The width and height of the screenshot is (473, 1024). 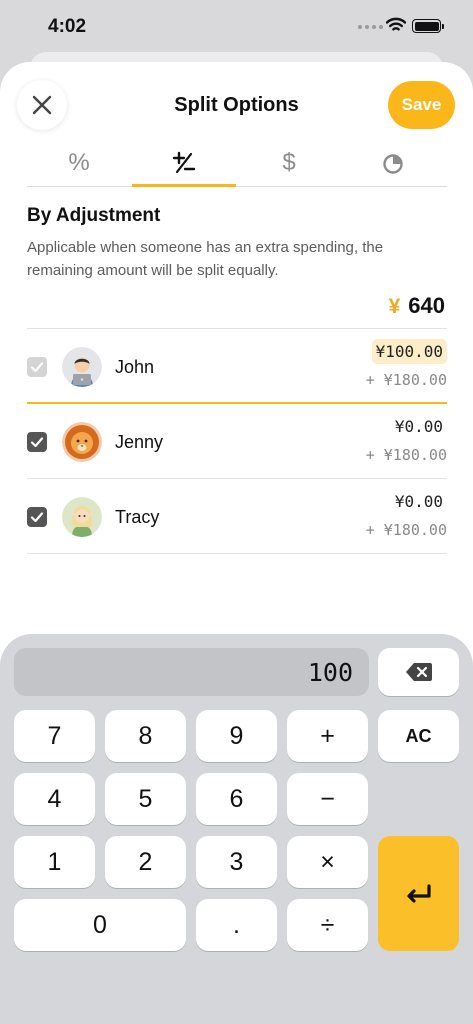 I want to click on return-icon, so click(x=418, y=893).